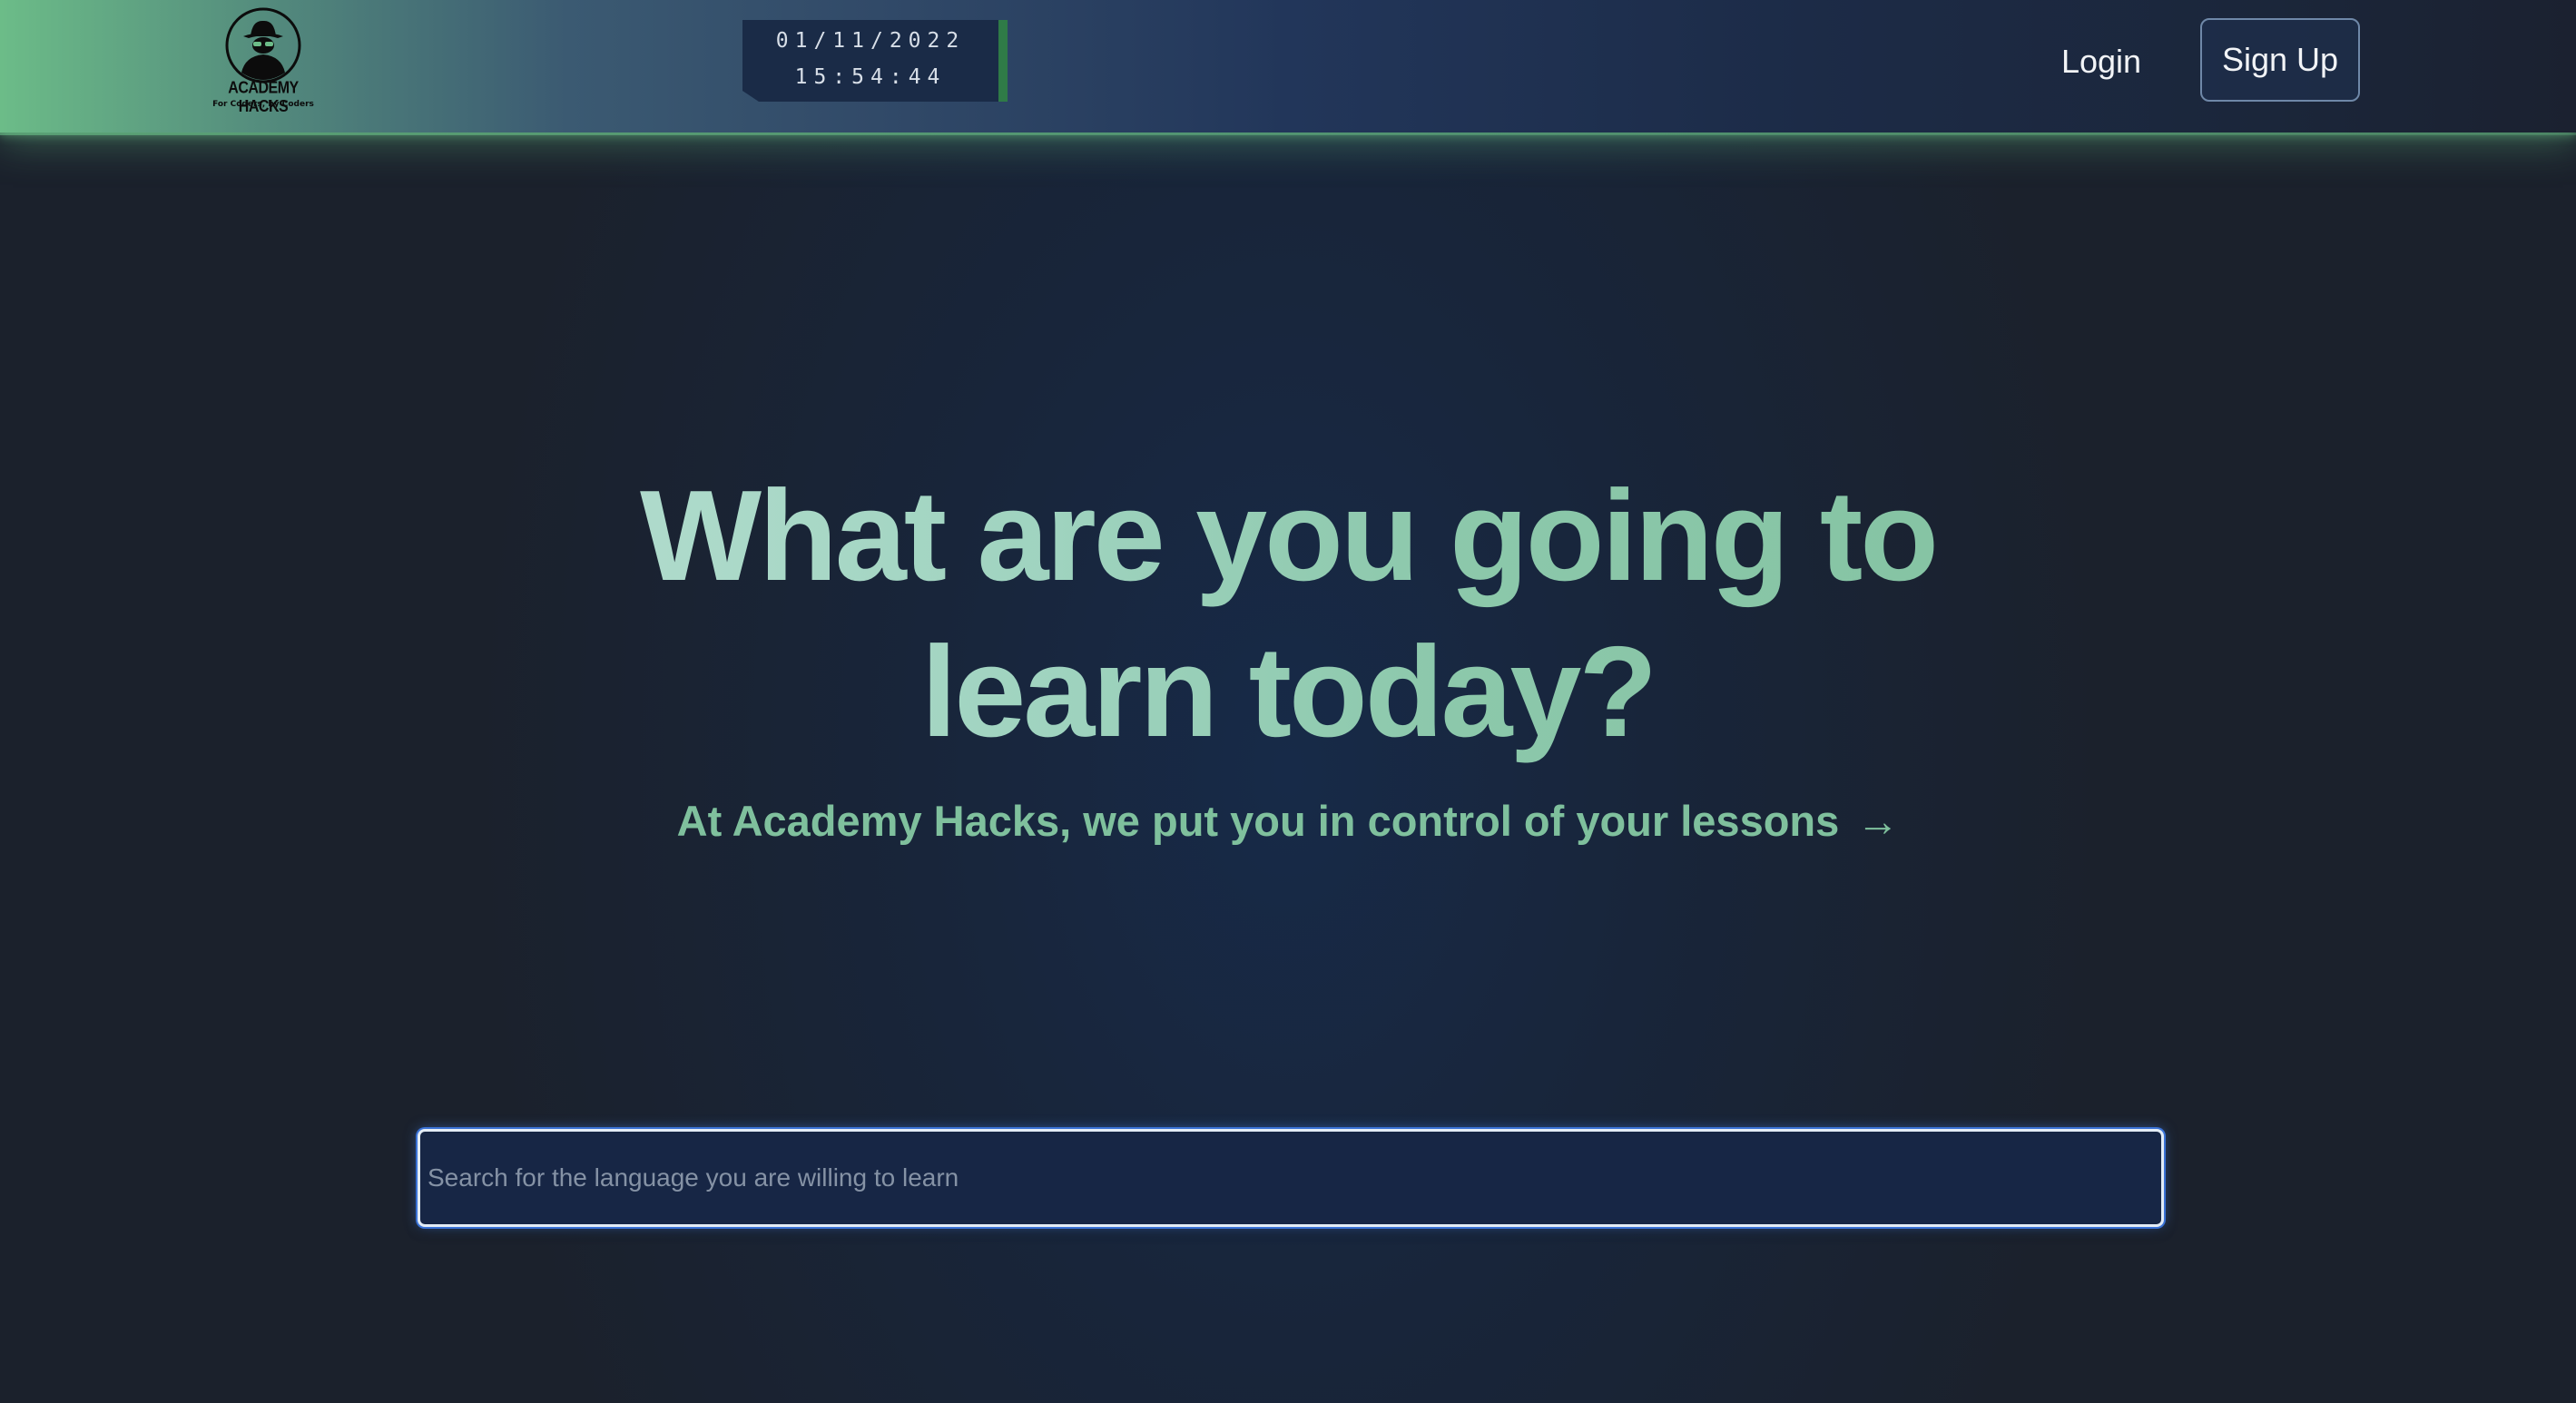 Image resolution: width=2576 pixels, height=1403 pixels. I want to click on login-button: Login, so click(2101, 61).